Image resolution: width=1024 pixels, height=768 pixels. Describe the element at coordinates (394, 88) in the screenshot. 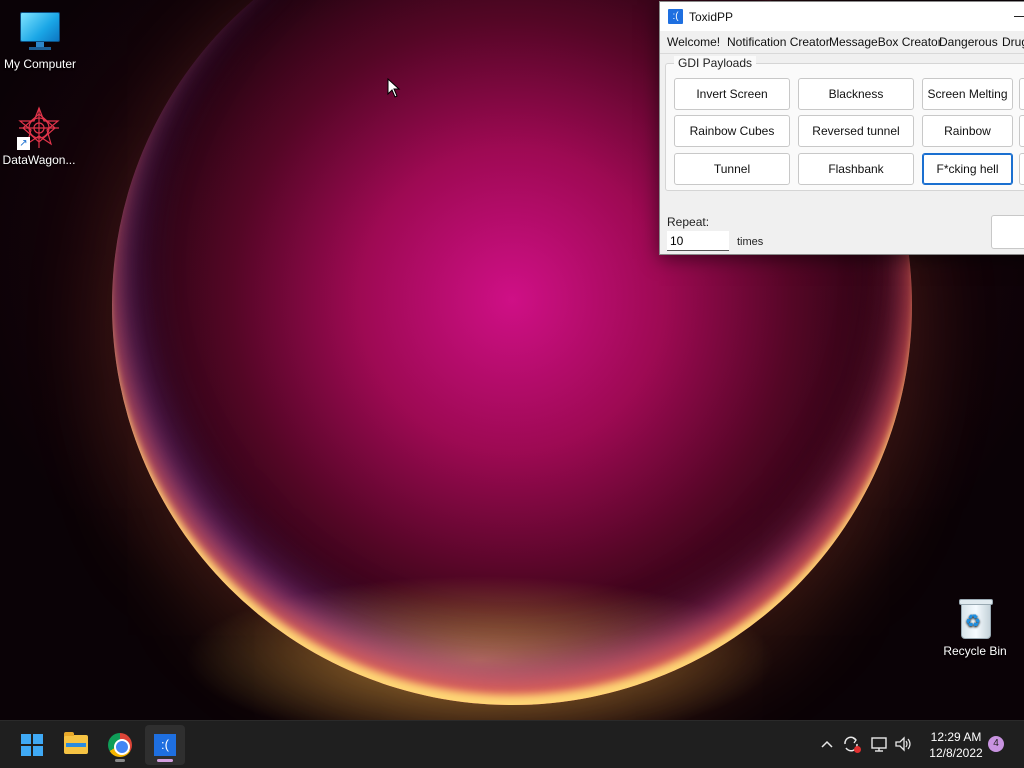

I see `mouse-cursor-icon` at that location.